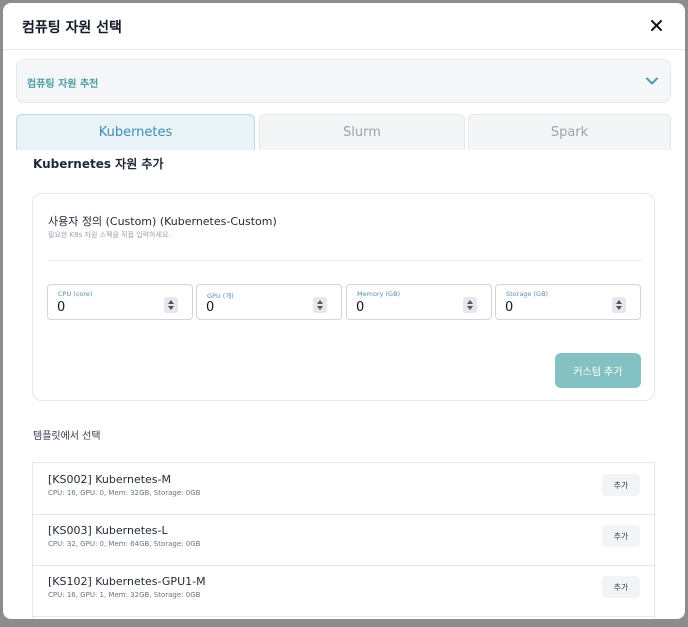 The height and width of the screenshot is (627, 688). What do you see at coordinates (120, 302) in the screenshot?
I see `cpu-field: CPU (core) 0` at bounding box center [120, 302].